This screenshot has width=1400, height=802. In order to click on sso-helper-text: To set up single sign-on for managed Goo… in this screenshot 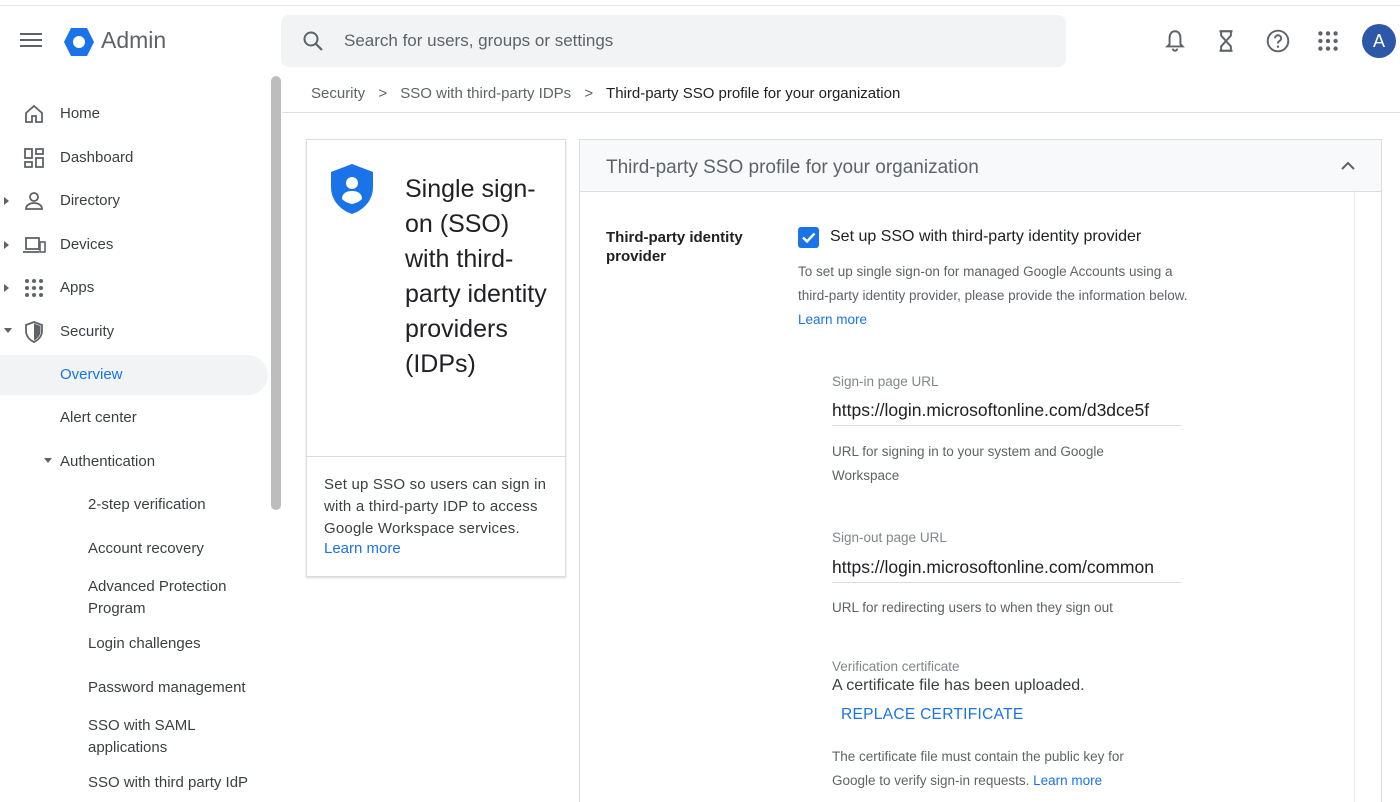, I will do `click(993, 296)`.